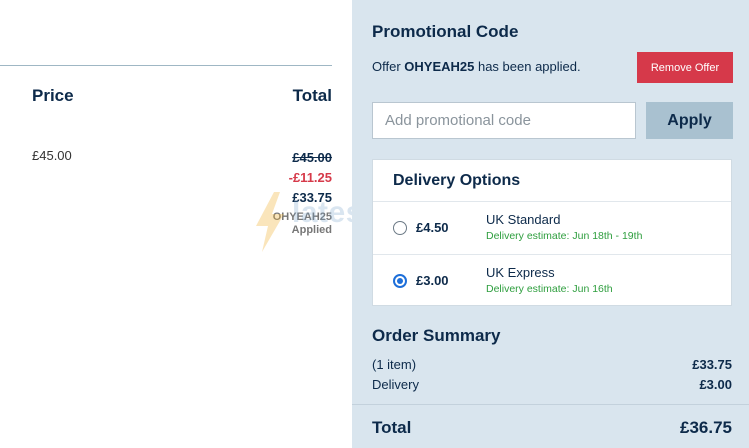 The image size is (749, 448). What do you see at coordinates (520, 272) in the screenshot?
I see `option-name: UK Express` at bounding box center [520, 272].